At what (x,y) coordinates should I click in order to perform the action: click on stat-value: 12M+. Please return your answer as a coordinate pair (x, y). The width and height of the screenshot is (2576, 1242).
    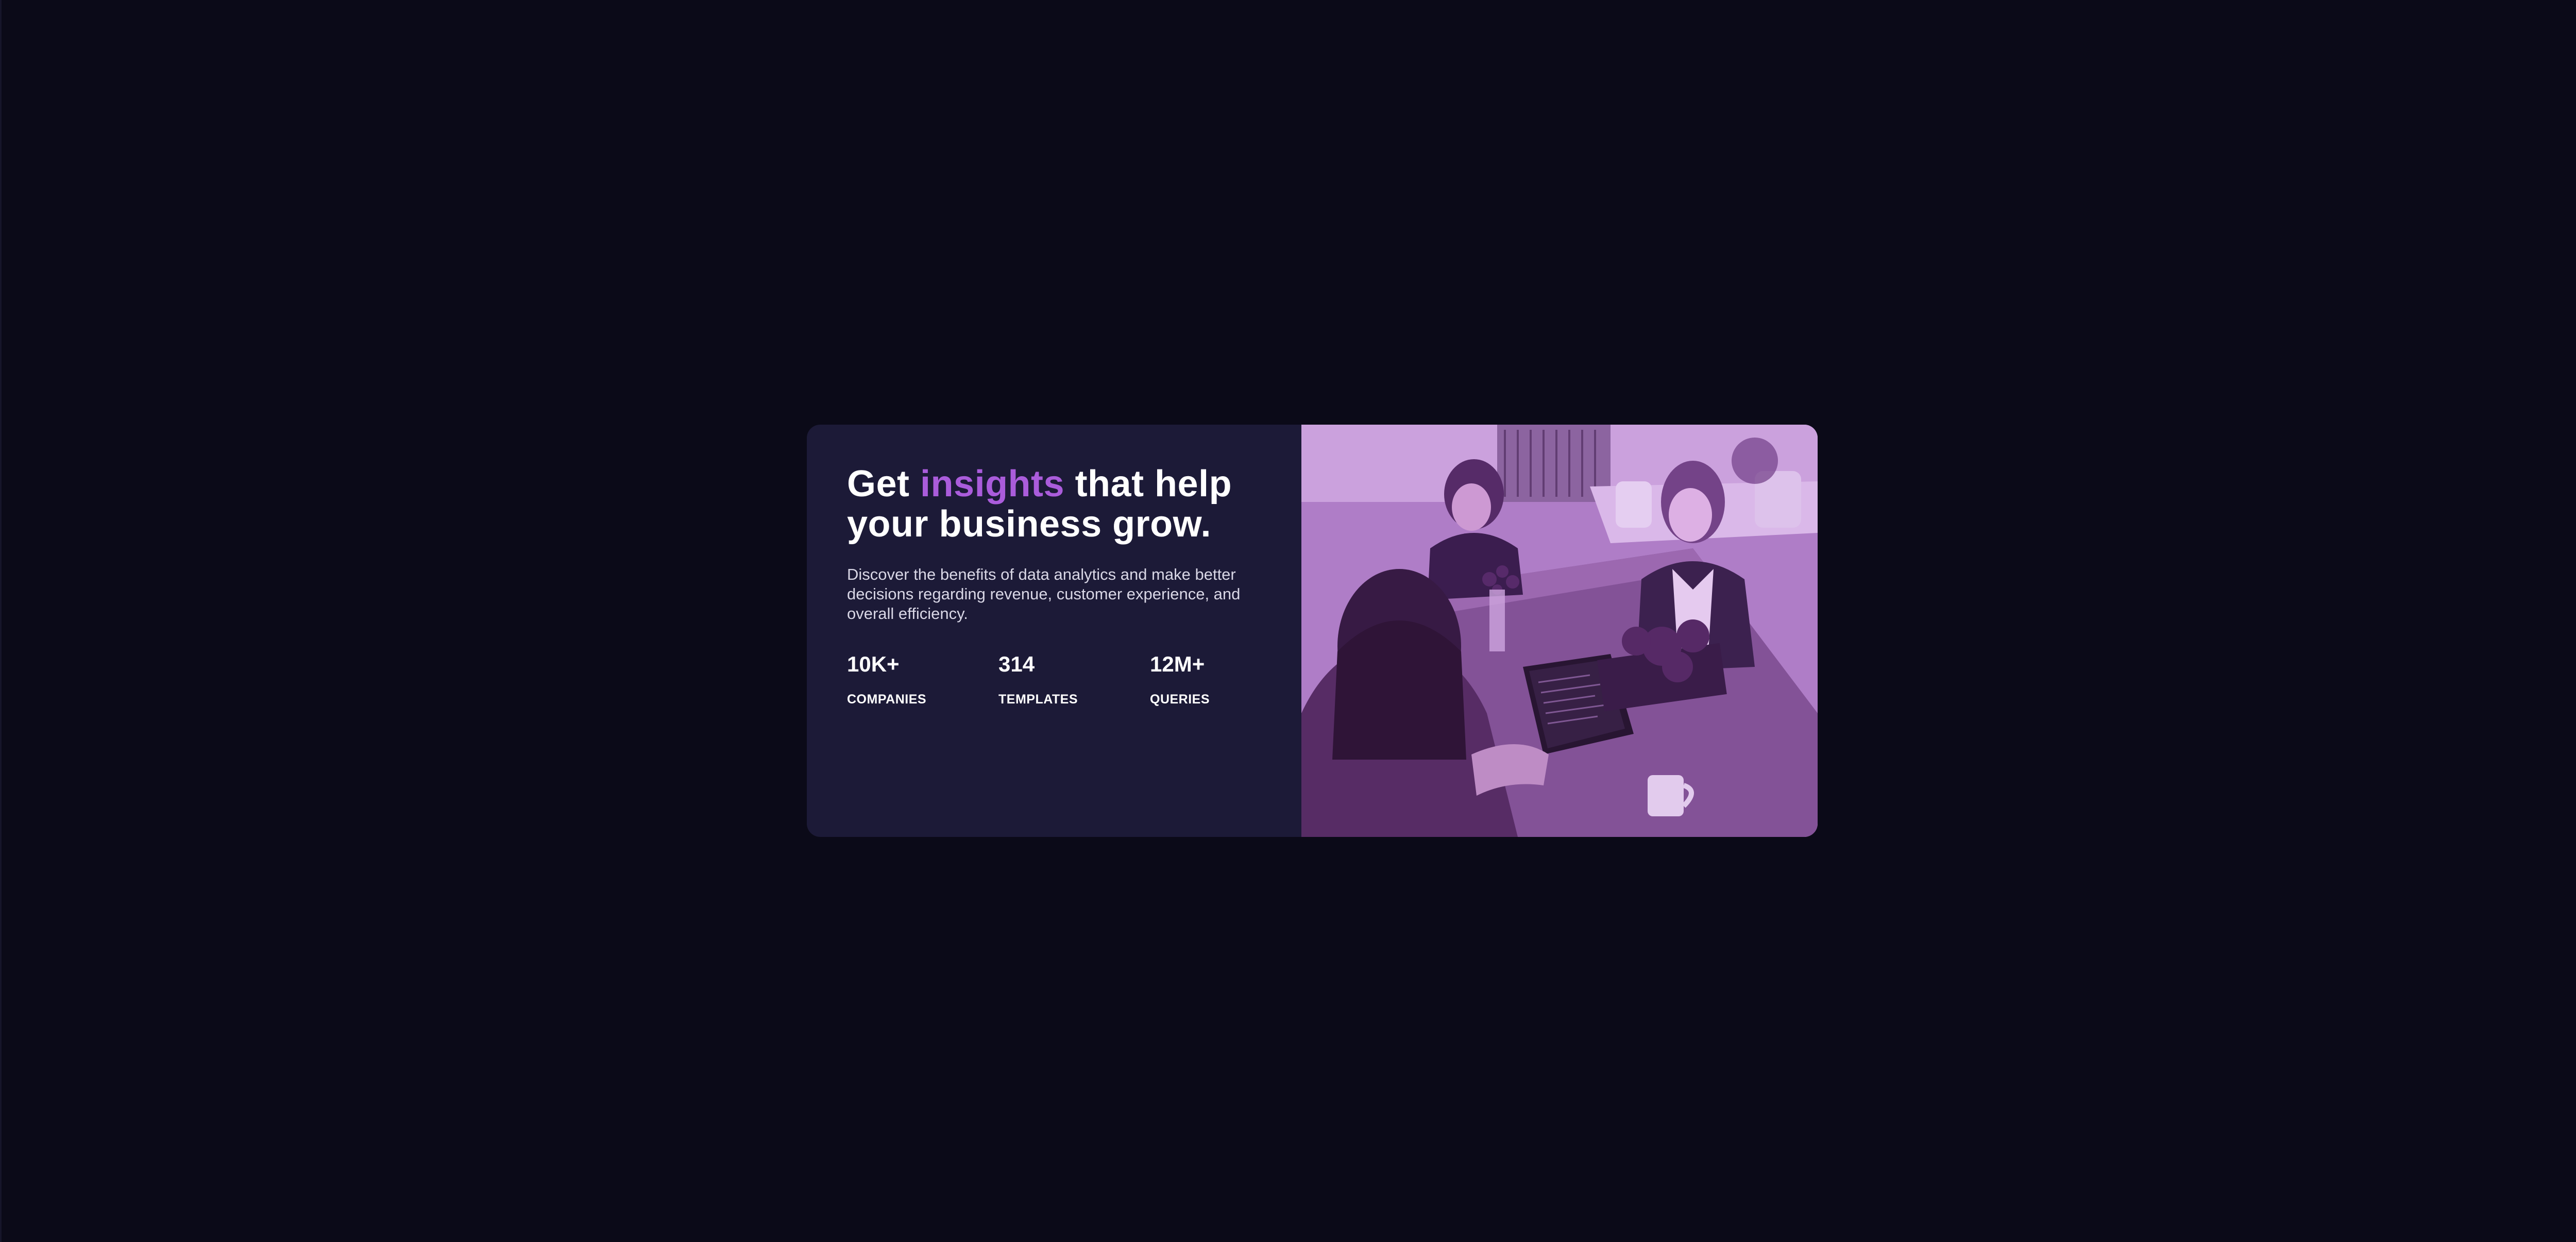
    Looking at the image, I should click on (1177, 664).